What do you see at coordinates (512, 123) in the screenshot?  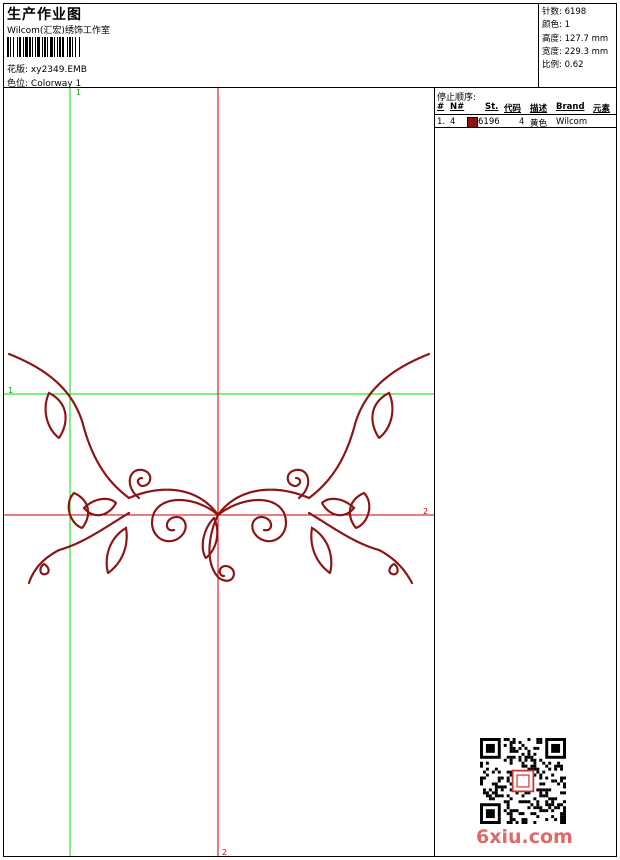 I see `table-row: 1. 4 6196 4 黄色 Wilcom` at bounding box center [512, 123].